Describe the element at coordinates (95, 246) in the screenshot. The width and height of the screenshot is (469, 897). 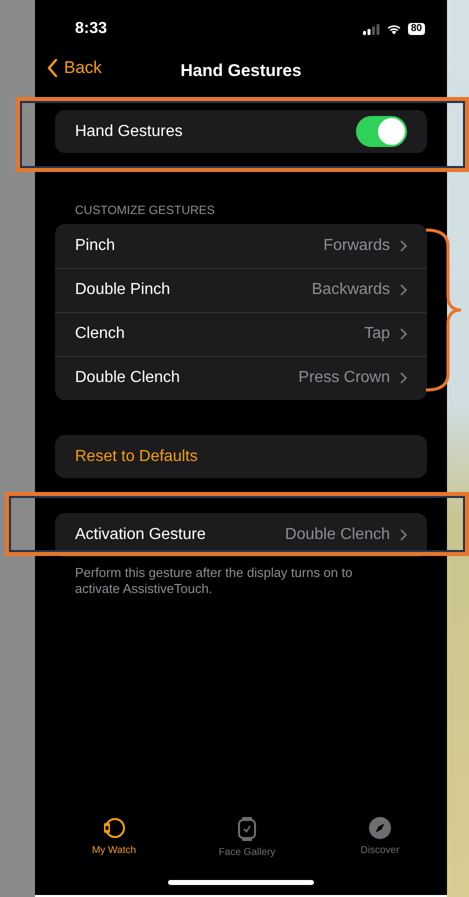
I see `row-label: Pinch` at that location.